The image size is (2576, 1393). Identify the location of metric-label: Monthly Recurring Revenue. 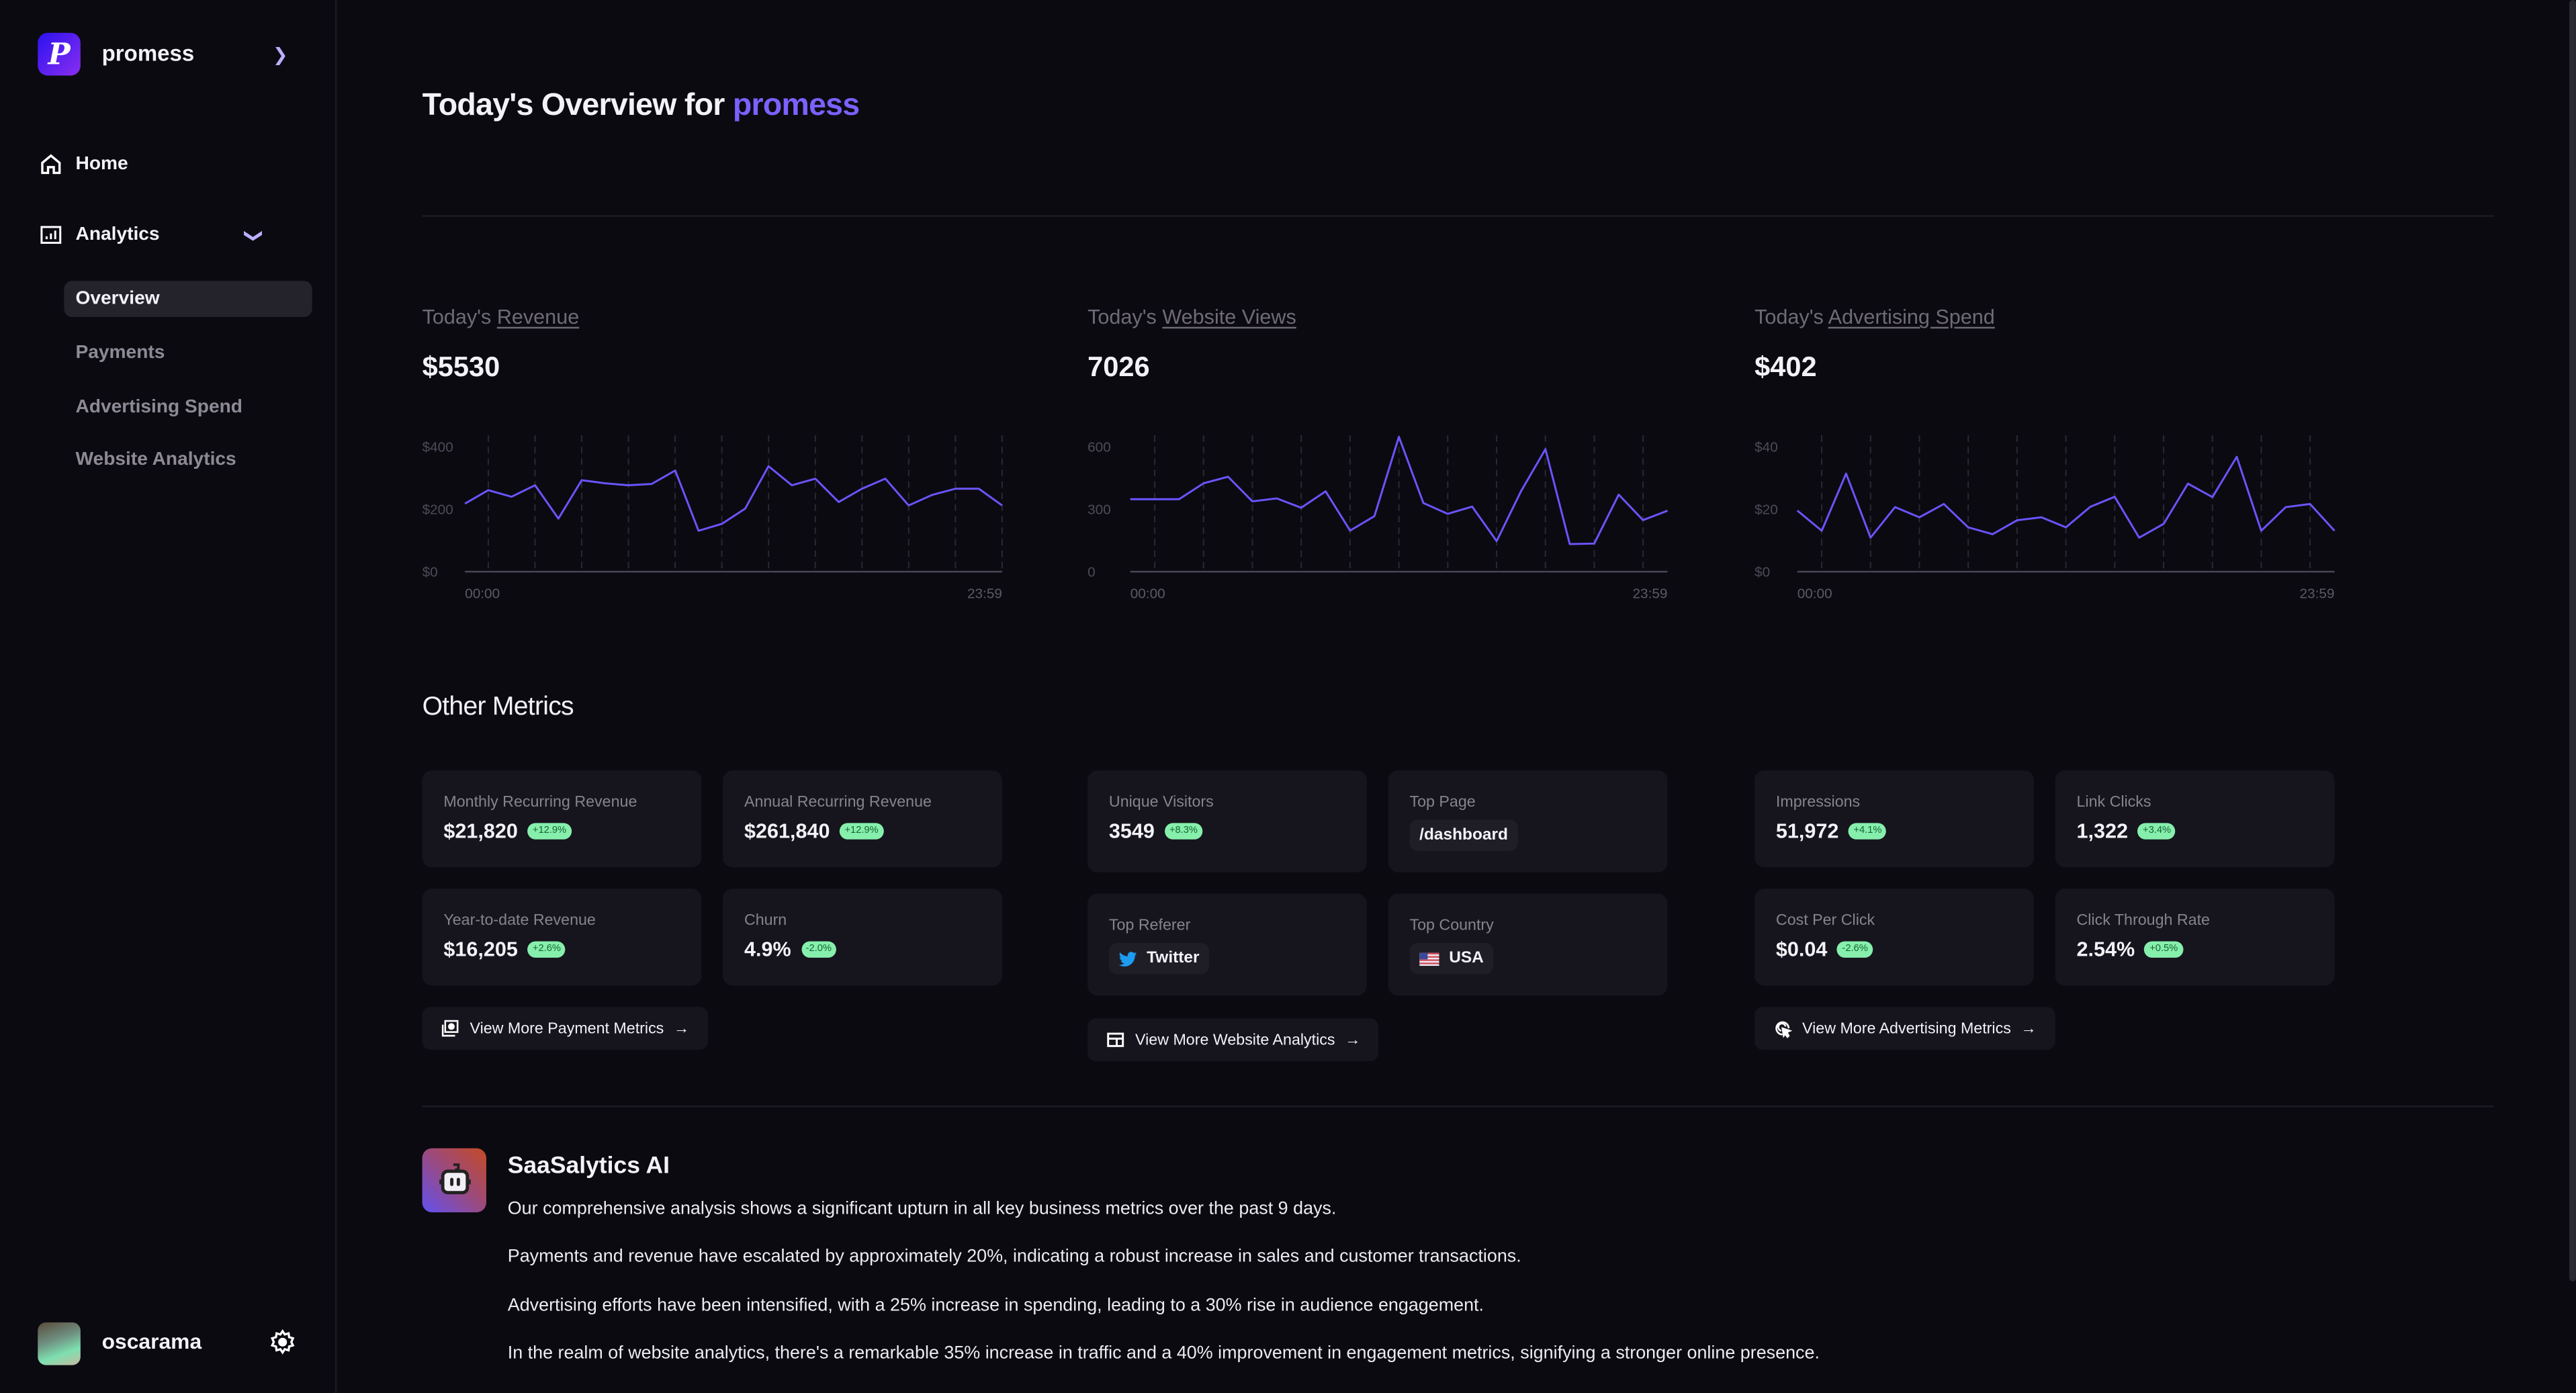
(540, 802).